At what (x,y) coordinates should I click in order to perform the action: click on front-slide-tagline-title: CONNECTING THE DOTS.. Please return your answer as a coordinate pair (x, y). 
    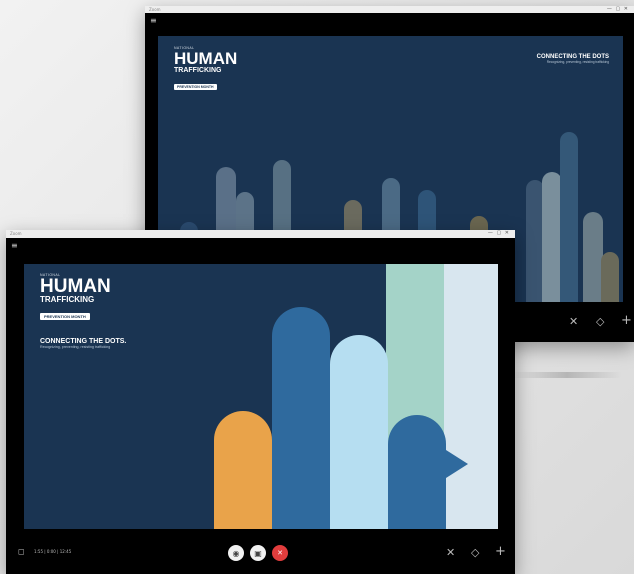
    Looking at the image, I should click on (83, 341).